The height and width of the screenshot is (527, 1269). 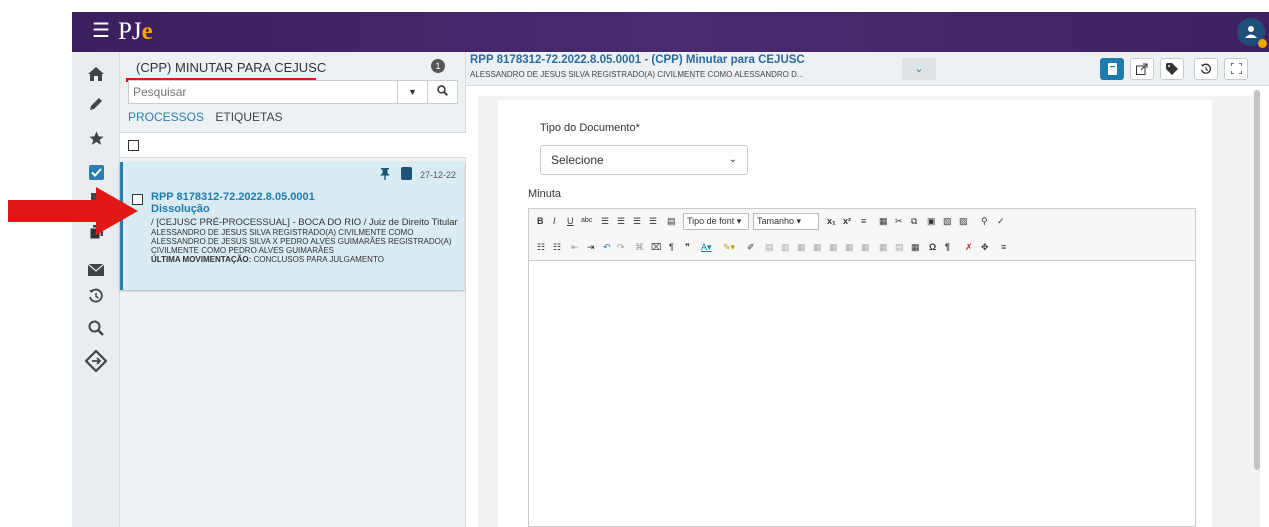 I want to click on doc-type-select: Selecione ⌄, so click(x=644, y=160).